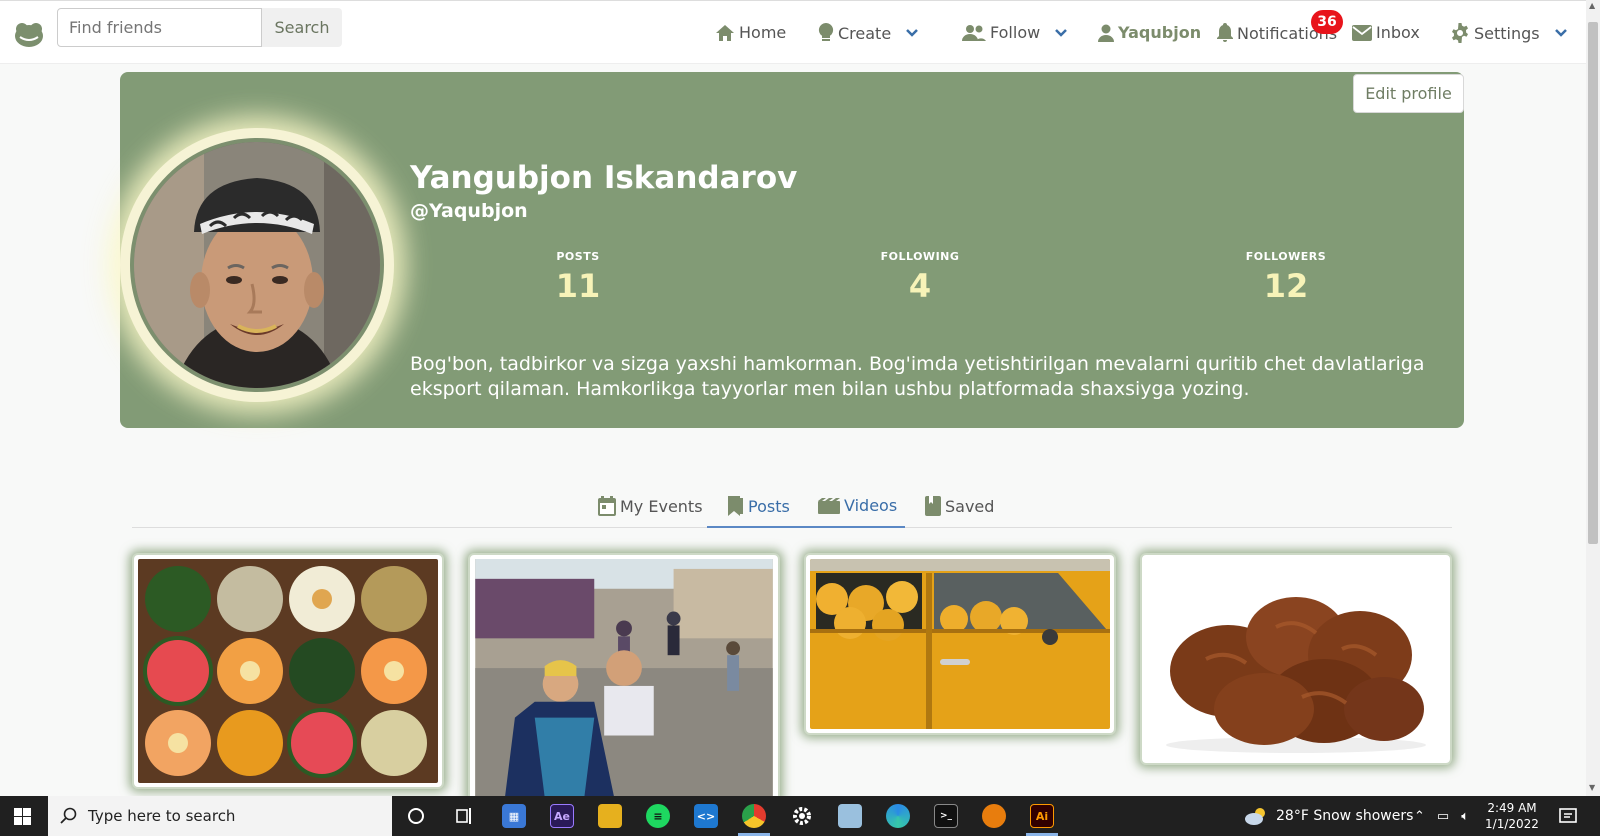  What do you see at coordinates (933, 506) in the screenshot?
I see `book-icon` at bounding box center [933, 506].